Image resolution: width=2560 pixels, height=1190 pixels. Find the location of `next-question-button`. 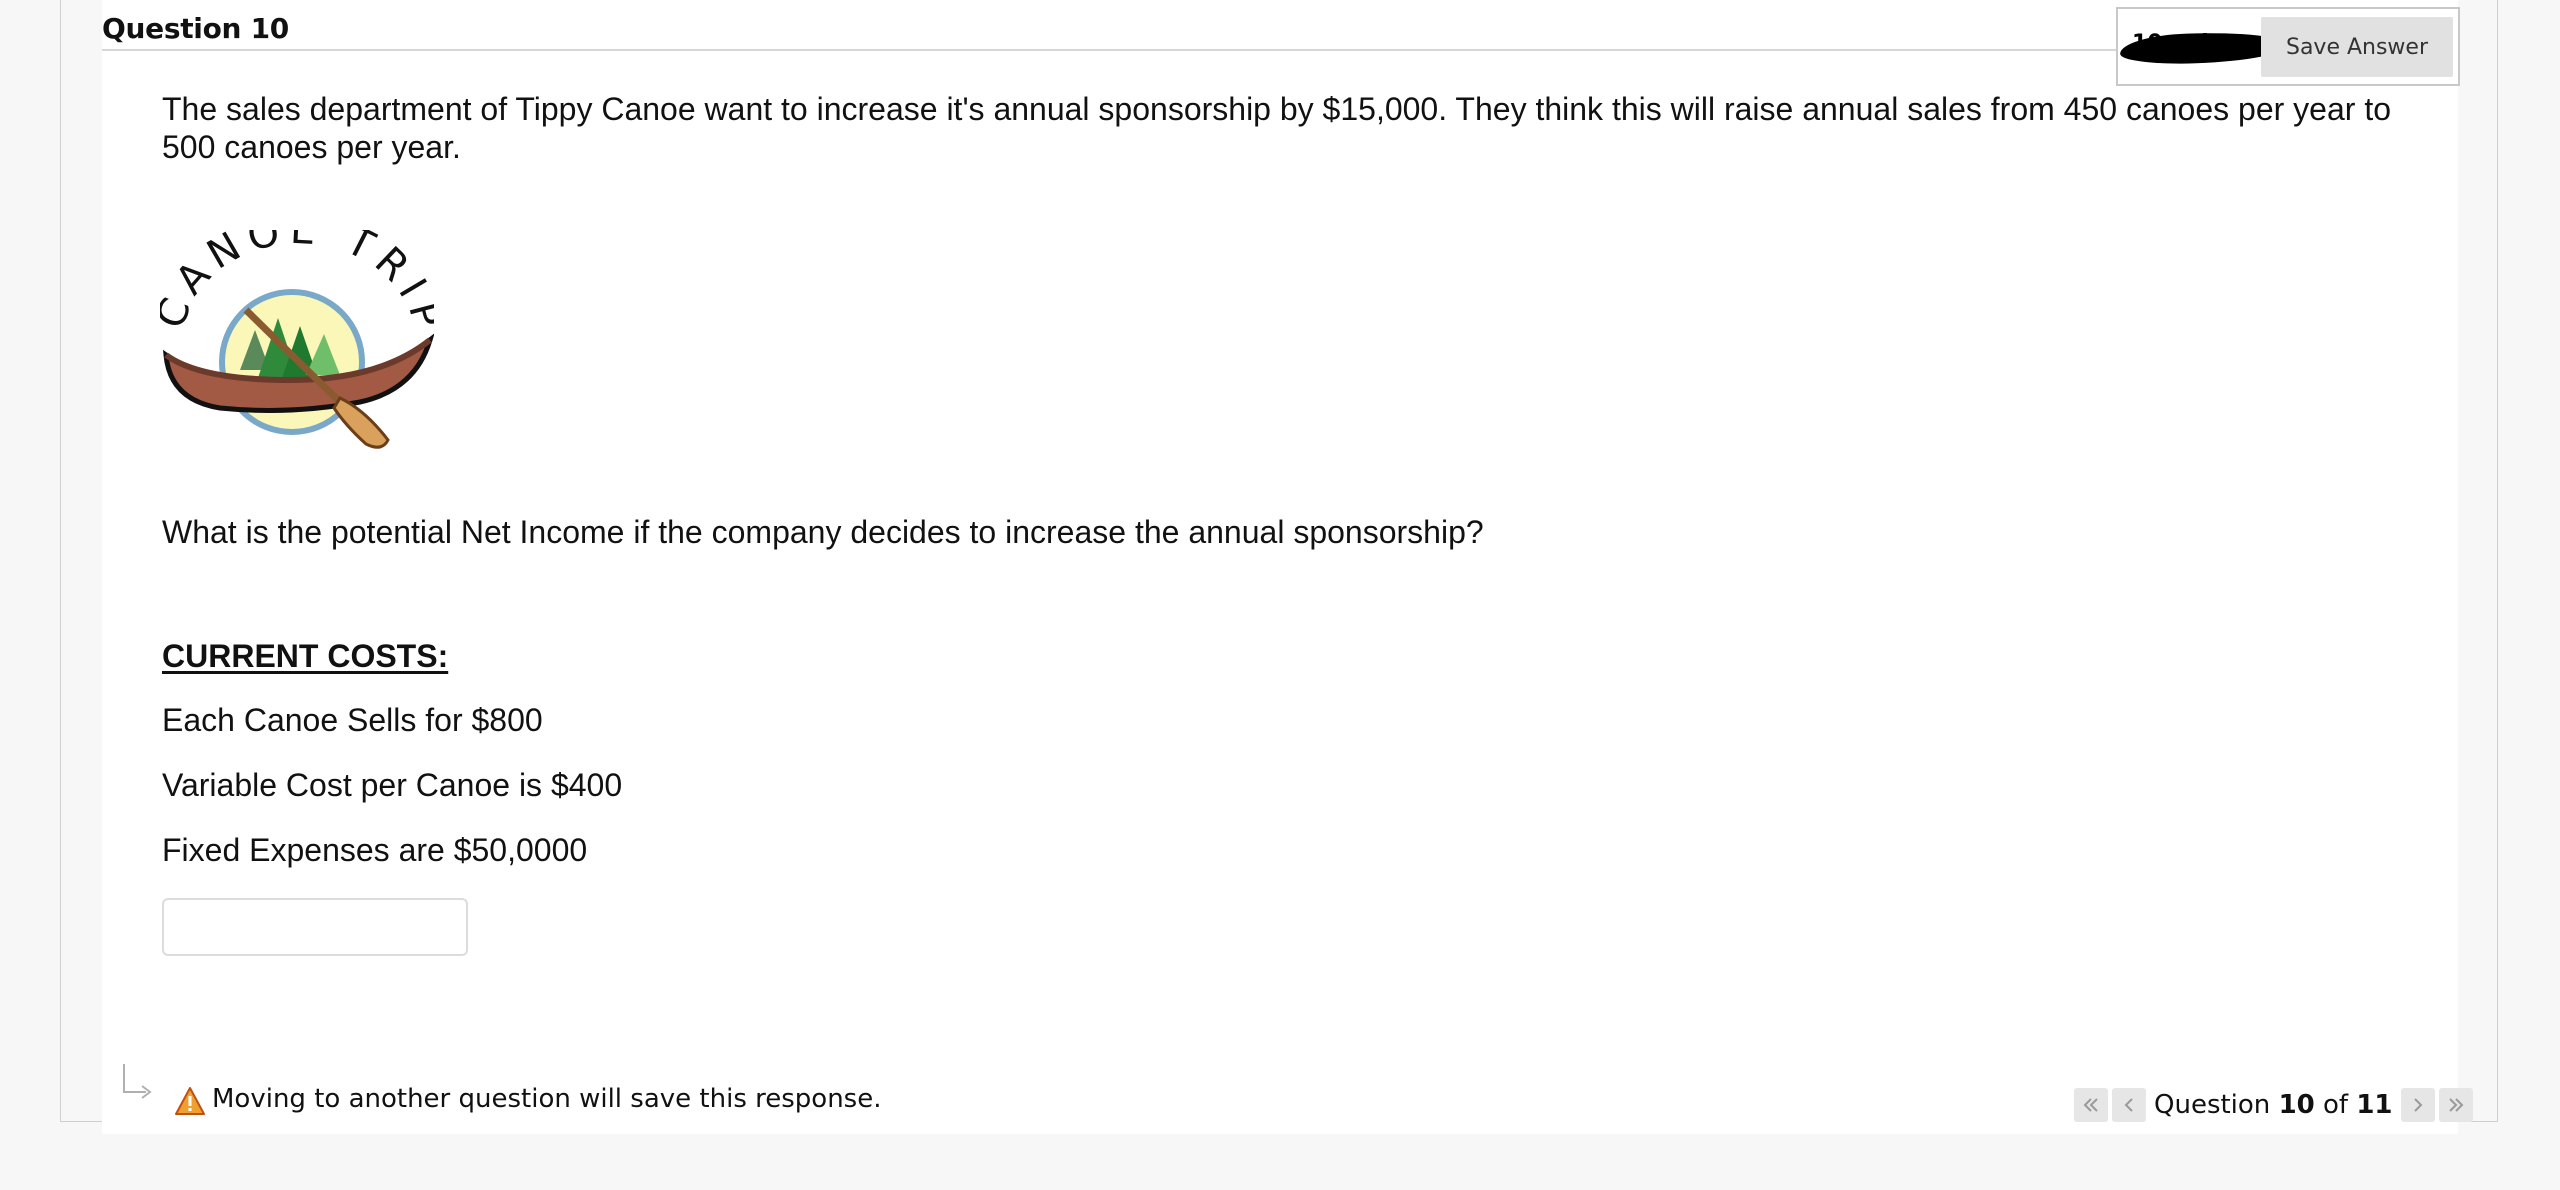

next-question-button is located at coordinates (2417, 1105).